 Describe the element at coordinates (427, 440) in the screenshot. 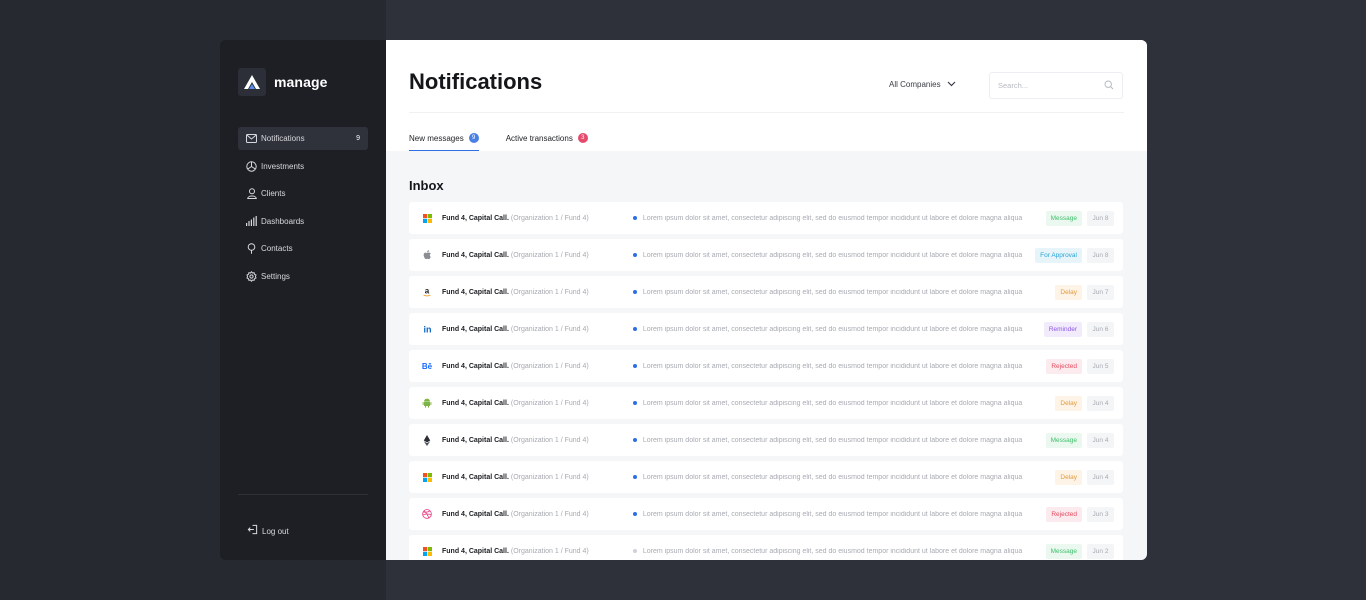

I see `ethereum-icon` at that location.